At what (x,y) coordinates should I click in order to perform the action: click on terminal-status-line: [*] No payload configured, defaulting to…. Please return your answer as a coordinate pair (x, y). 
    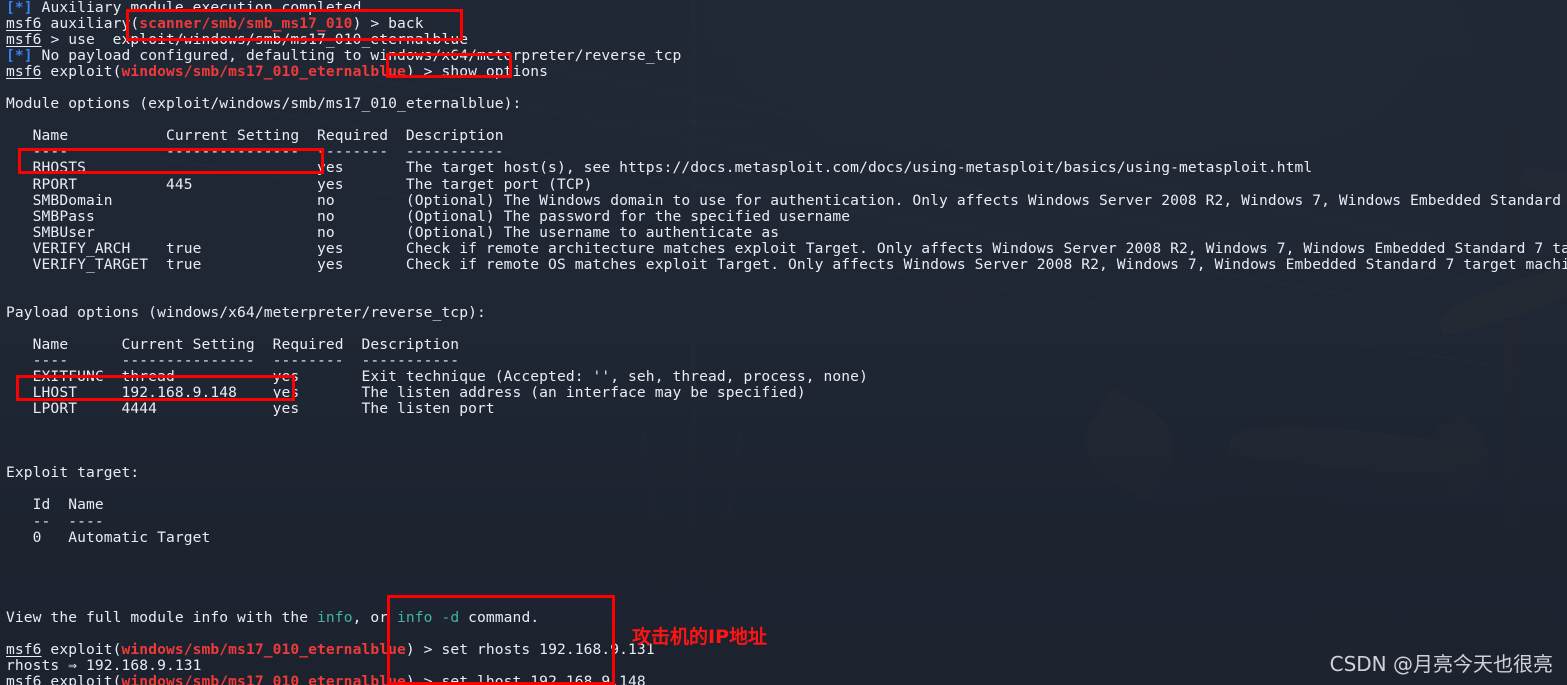
    Looking at the image, I should click on (783, 56).